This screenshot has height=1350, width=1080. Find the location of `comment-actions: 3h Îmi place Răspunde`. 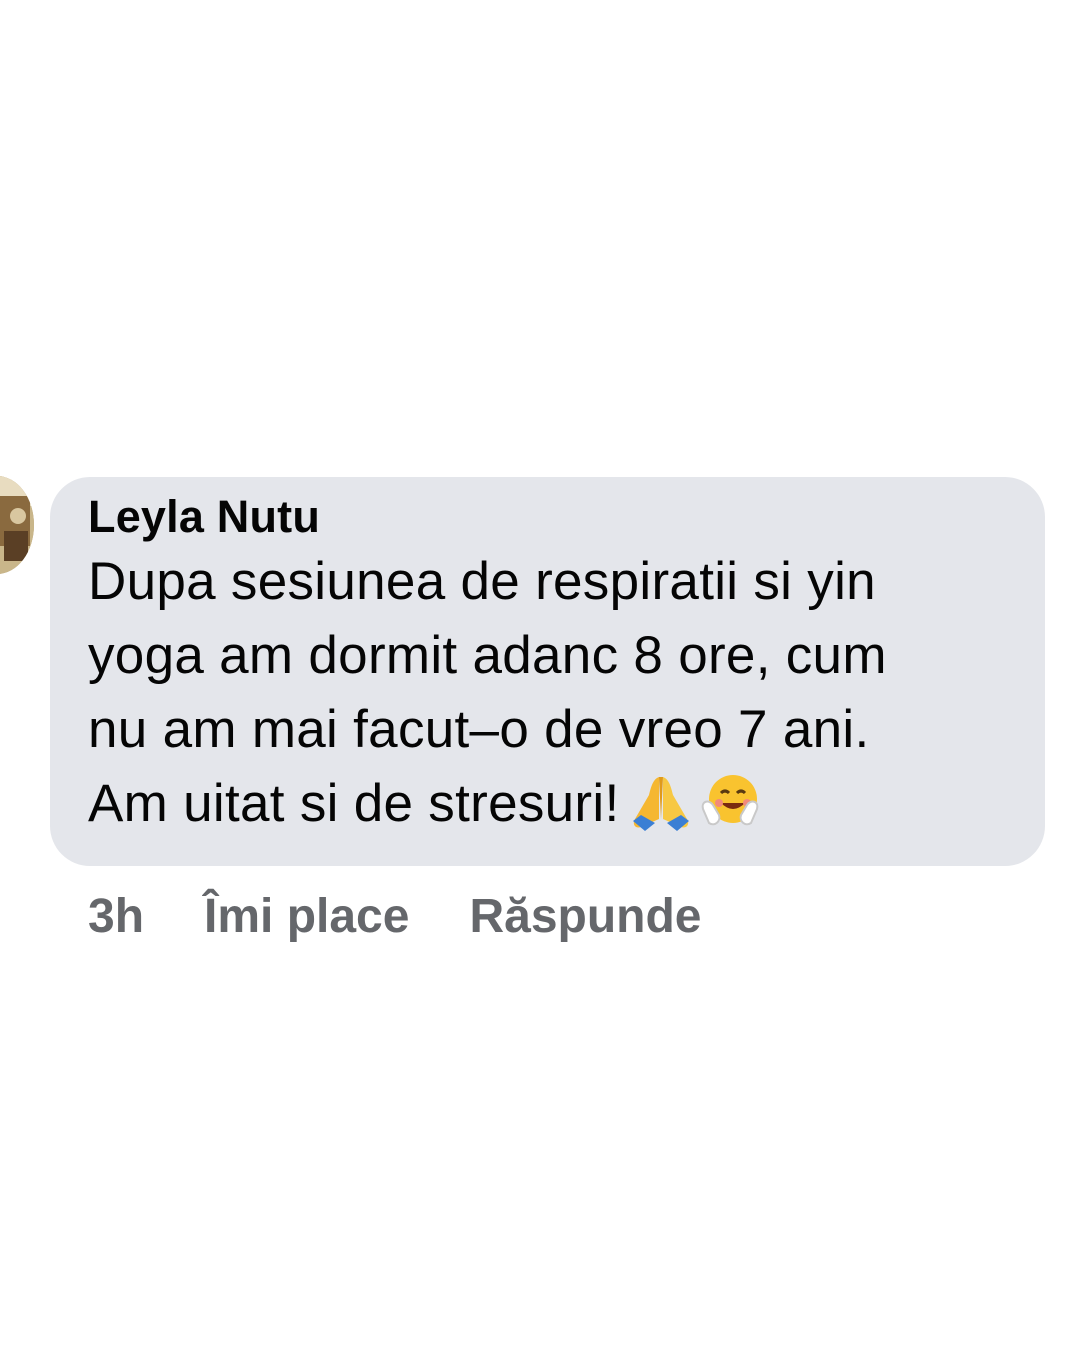

comment-actions: 3h Îmi place Răspunde is located at coordinates (394, 916).